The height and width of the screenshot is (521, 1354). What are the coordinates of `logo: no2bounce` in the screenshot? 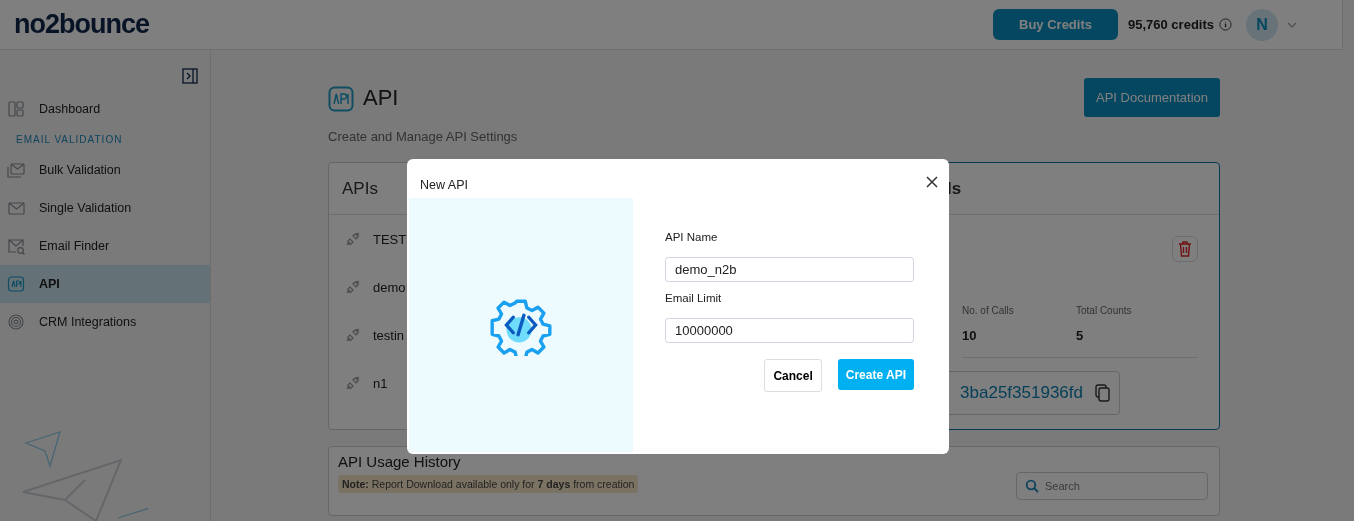 It's located at (81, 24).